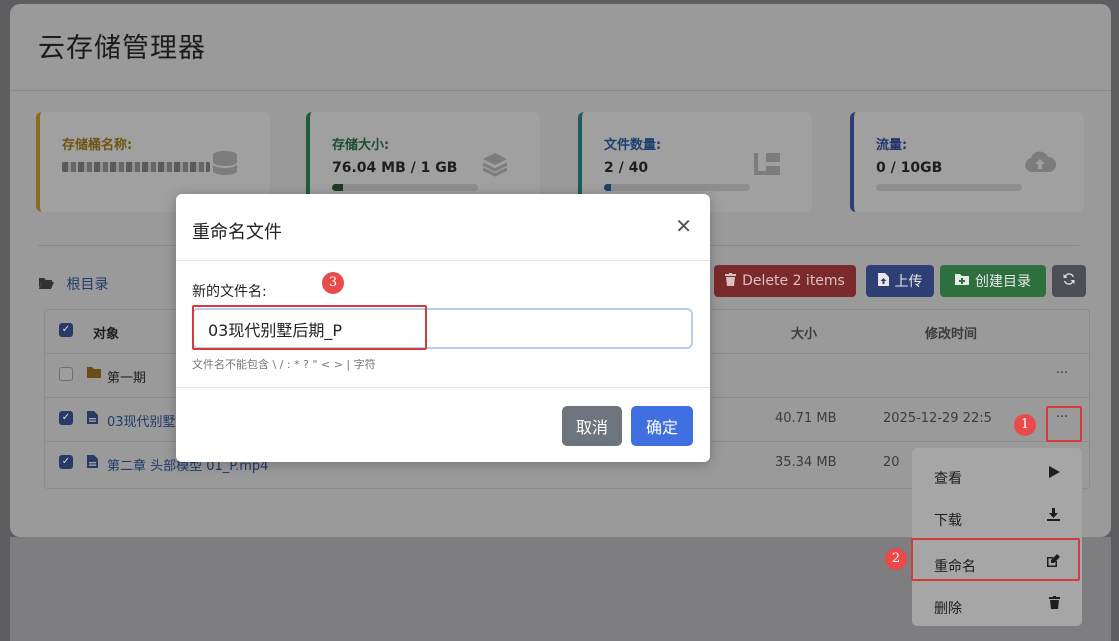 This screenshot has height=641, width=1119. Describe the element at coordinates (633, 145) in the screenshot. I see `card-files-label: 文件数量:` at that location.